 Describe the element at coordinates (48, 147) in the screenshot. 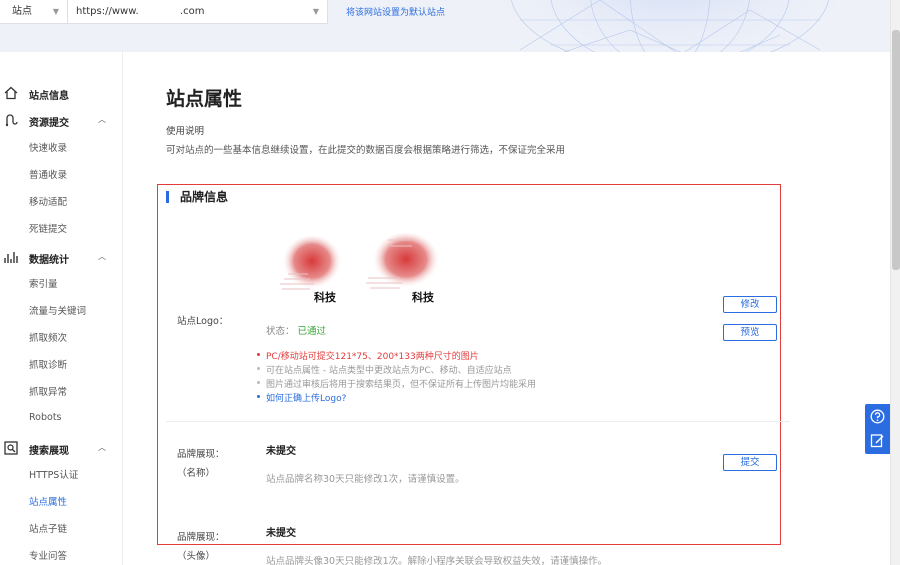

I see `sidebar-item-quick-index: 快速收录` at that location.